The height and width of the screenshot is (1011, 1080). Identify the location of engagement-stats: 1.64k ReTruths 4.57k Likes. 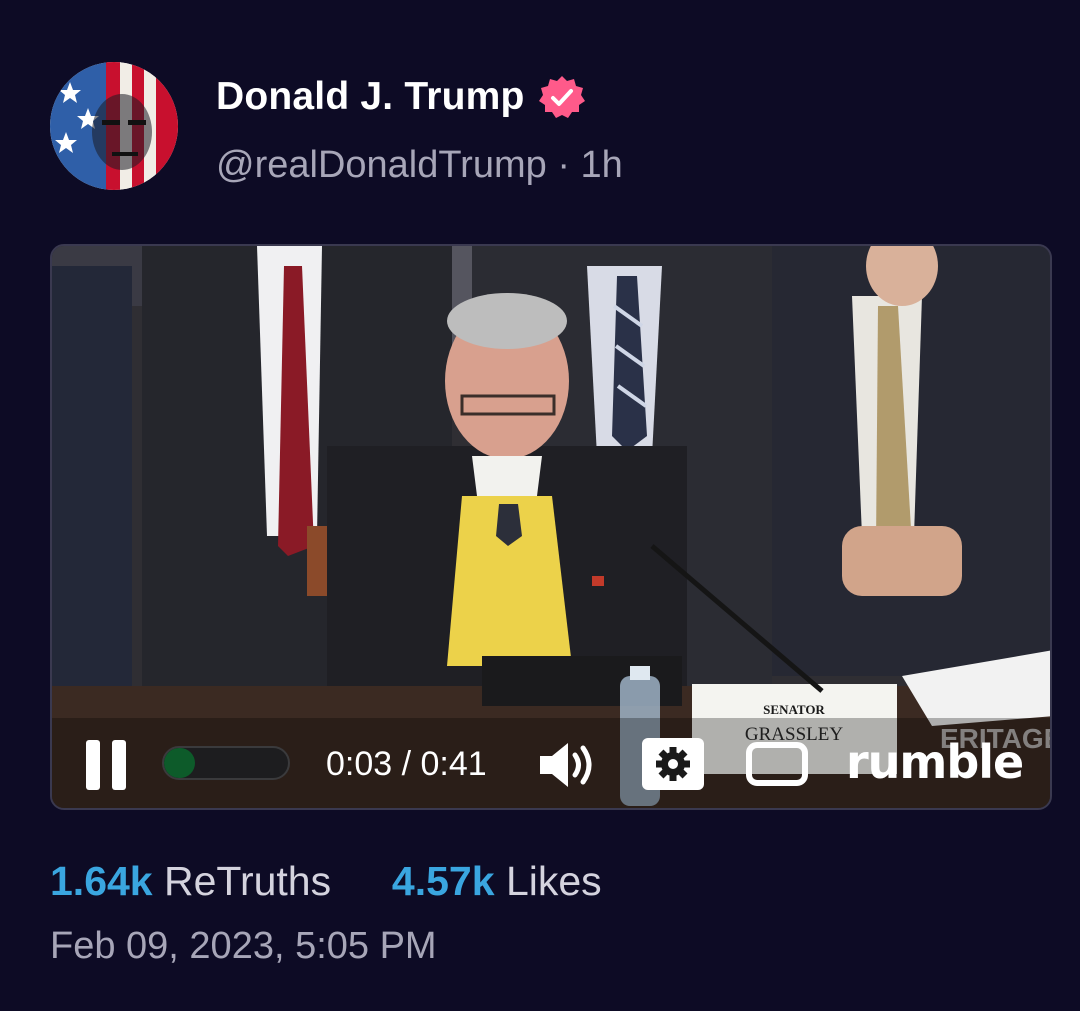
(326, 881).